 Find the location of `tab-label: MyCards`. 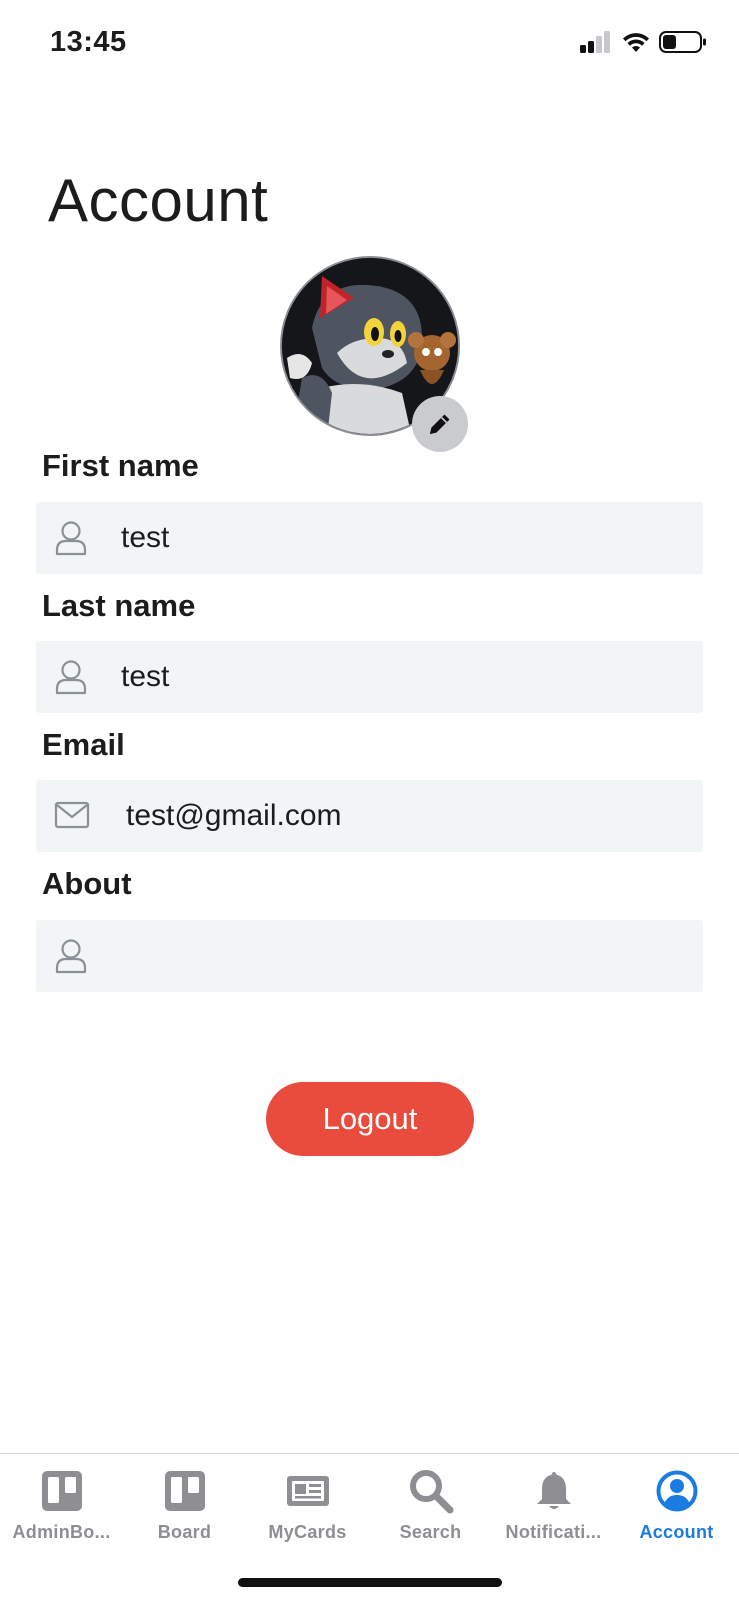

tab-label: MyCards is located at coordinates (307, 1532).